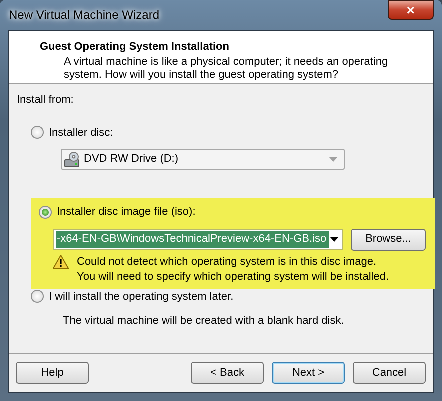 The height and width of the screenshot is (401, 442). I want to click on back-button: < Back, so click(227, 373).